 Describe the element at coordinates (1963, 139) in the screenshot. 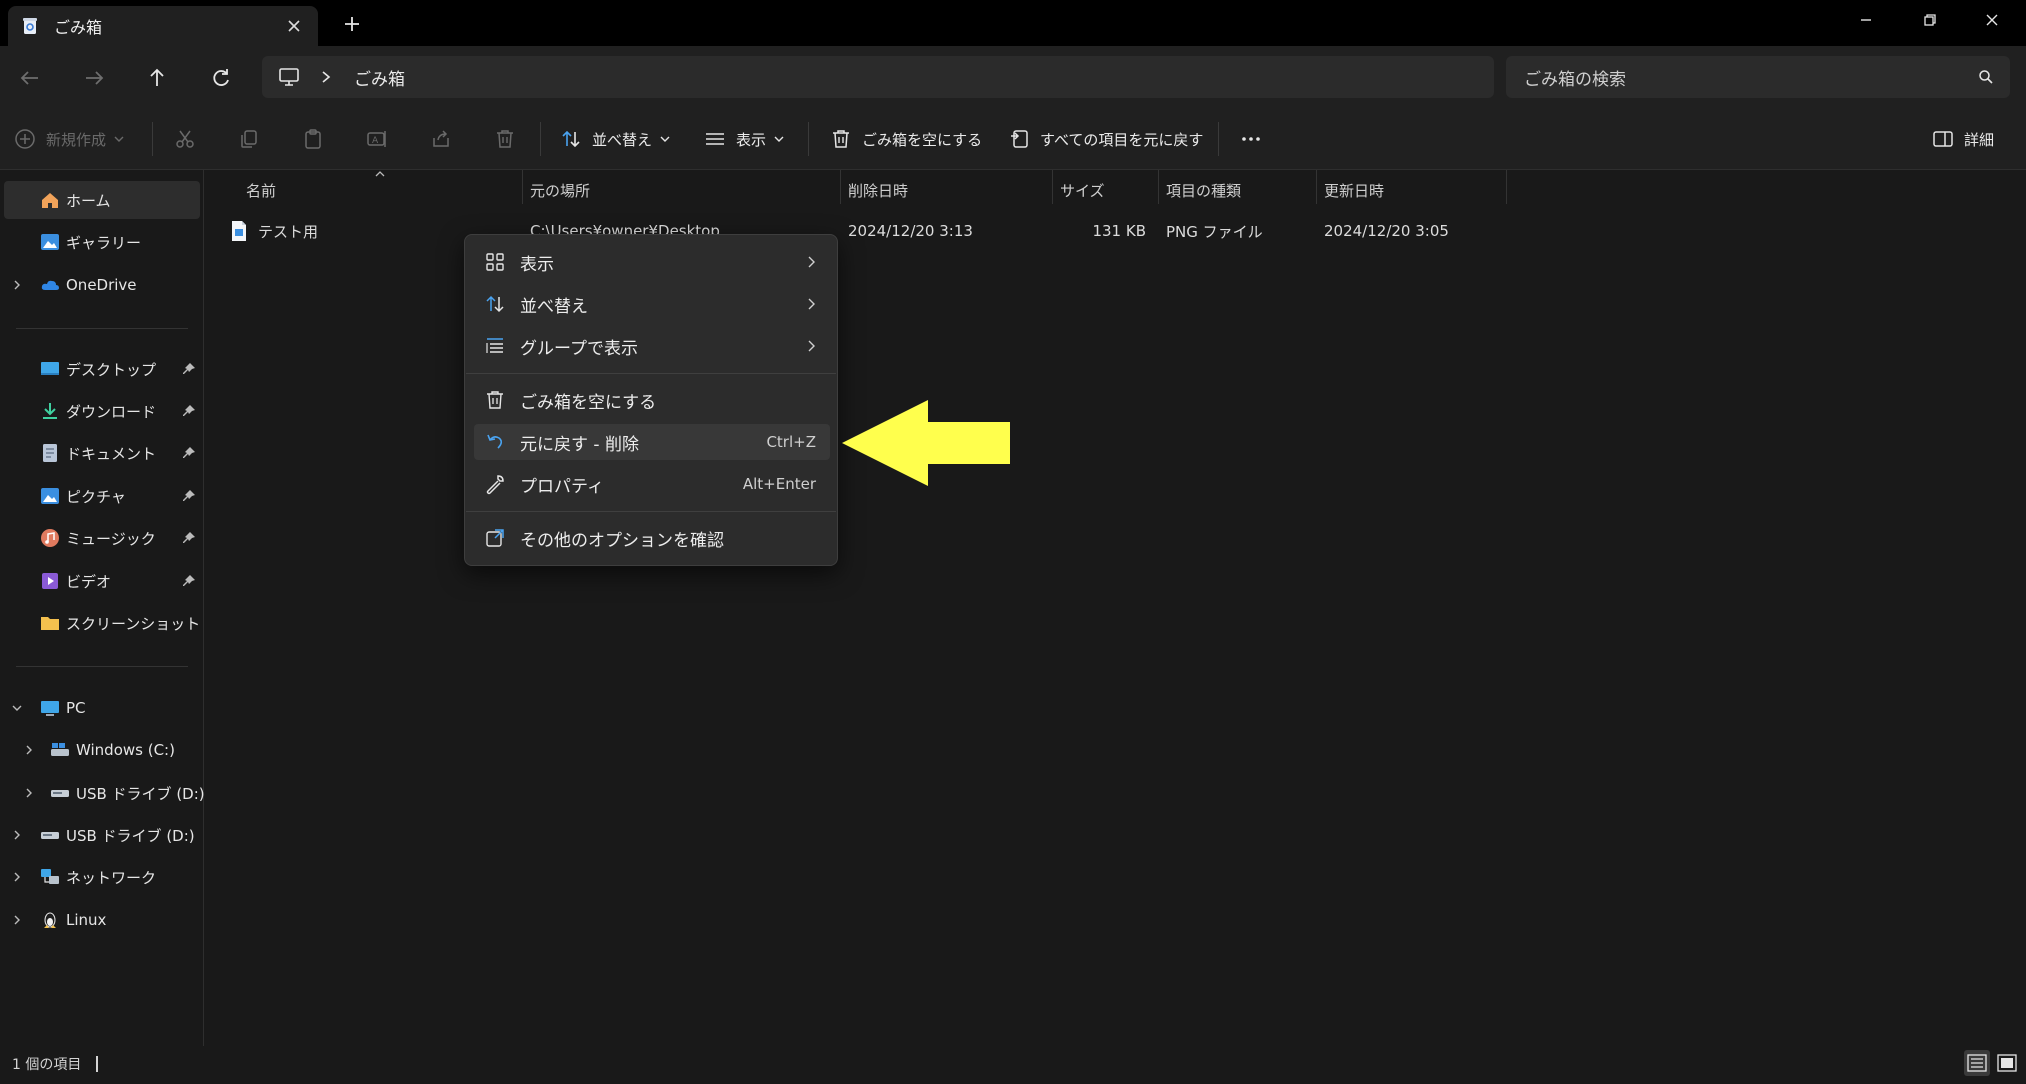

I see `details-pane-button: 詳細` at that location.